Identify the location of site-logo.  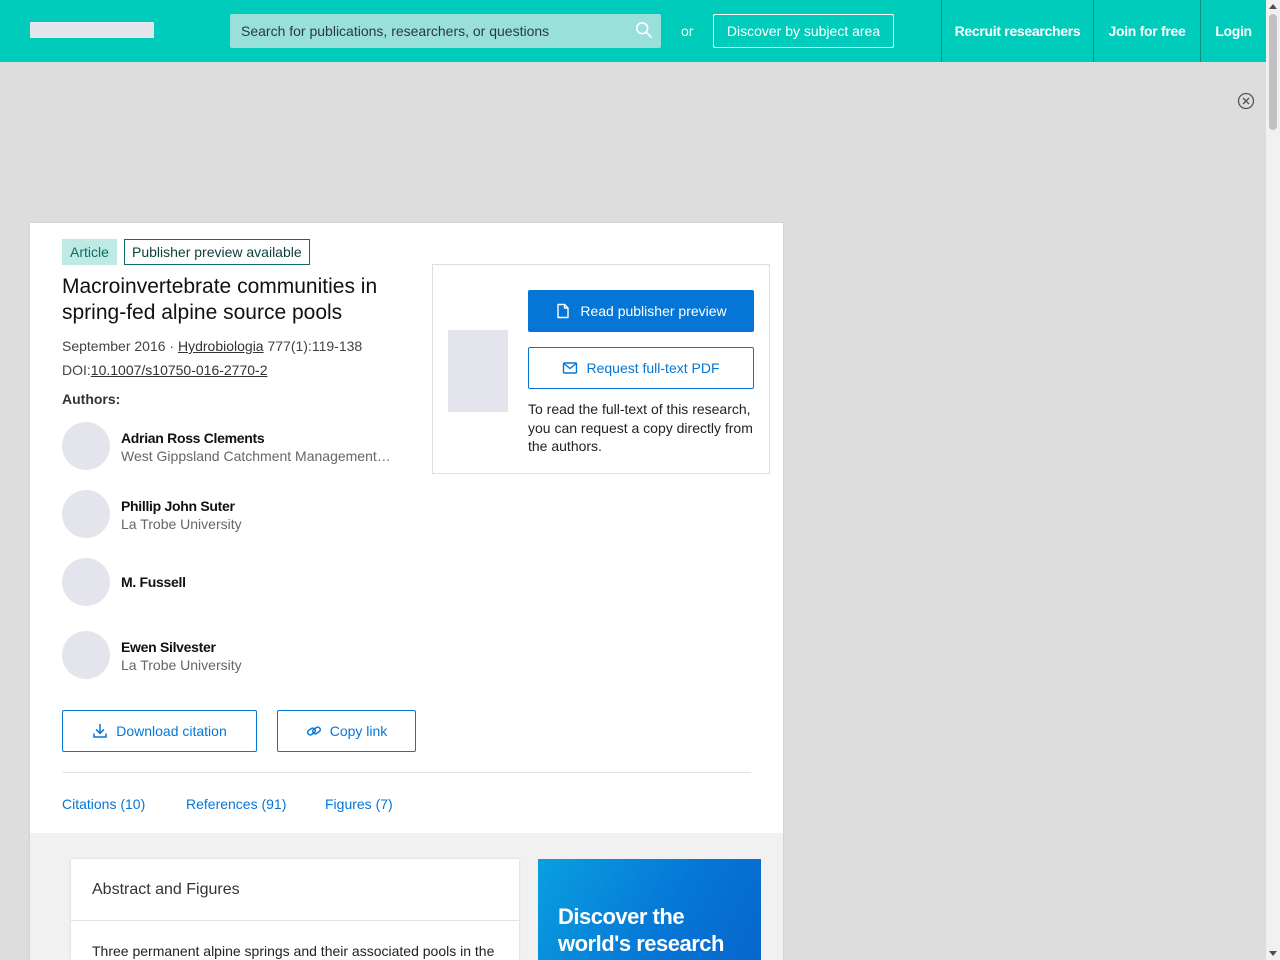
(92, 30).